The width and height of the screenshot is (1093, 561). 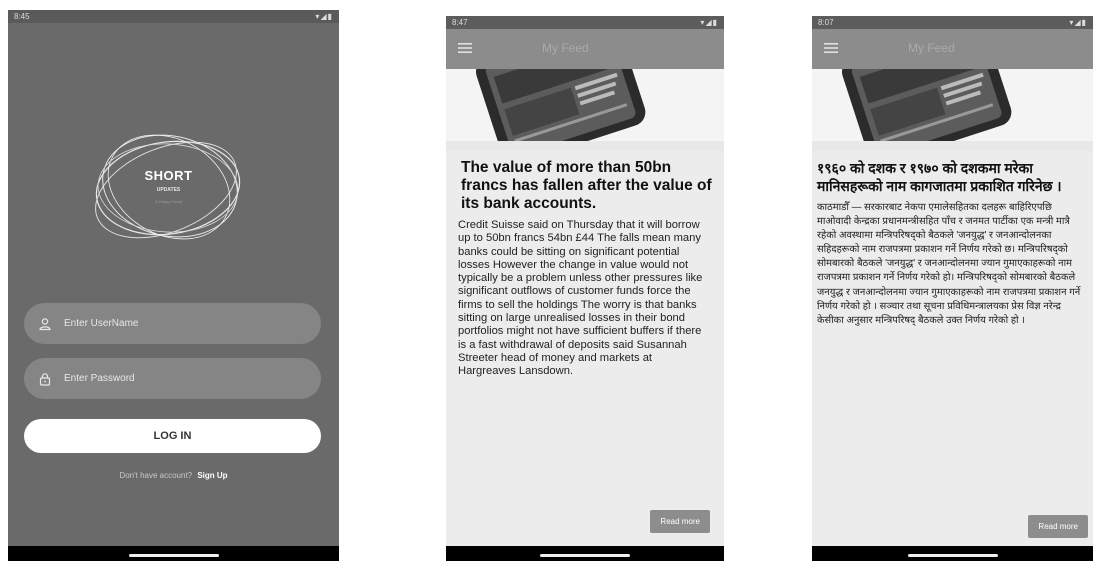 What do you see at coordinates (156, 475) in the screenshot?
I see `signup-prompt: Don't have account?` at bounding box center [156, 475].